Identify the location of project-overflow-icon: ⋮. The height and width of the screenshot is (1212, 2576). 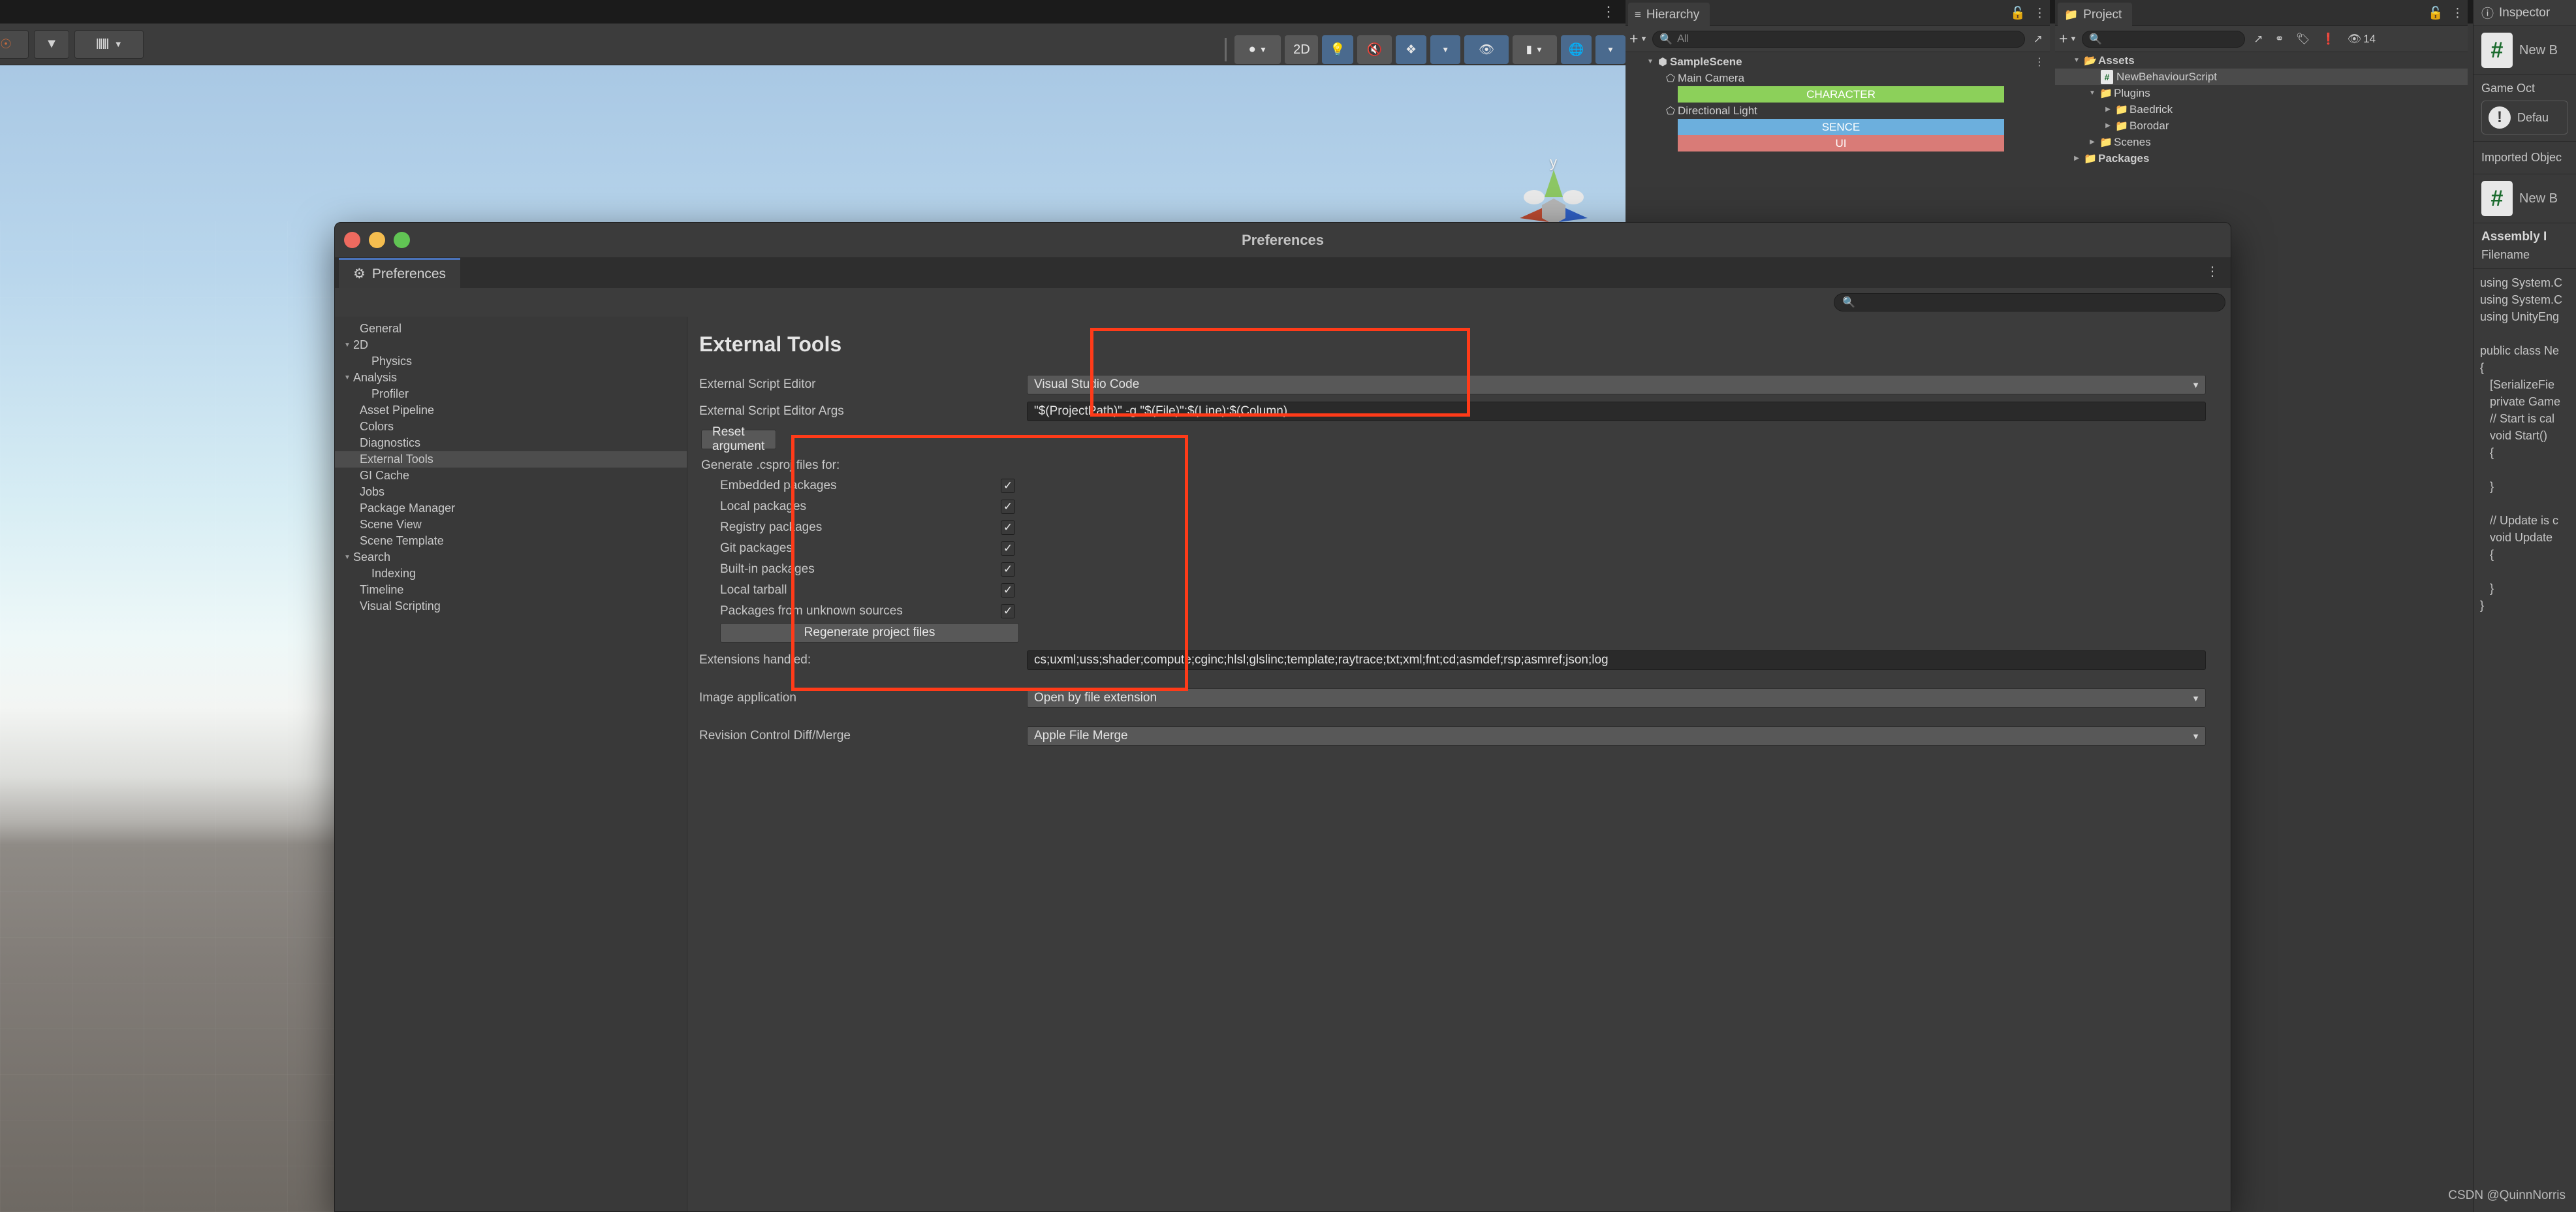
(2457, 14).